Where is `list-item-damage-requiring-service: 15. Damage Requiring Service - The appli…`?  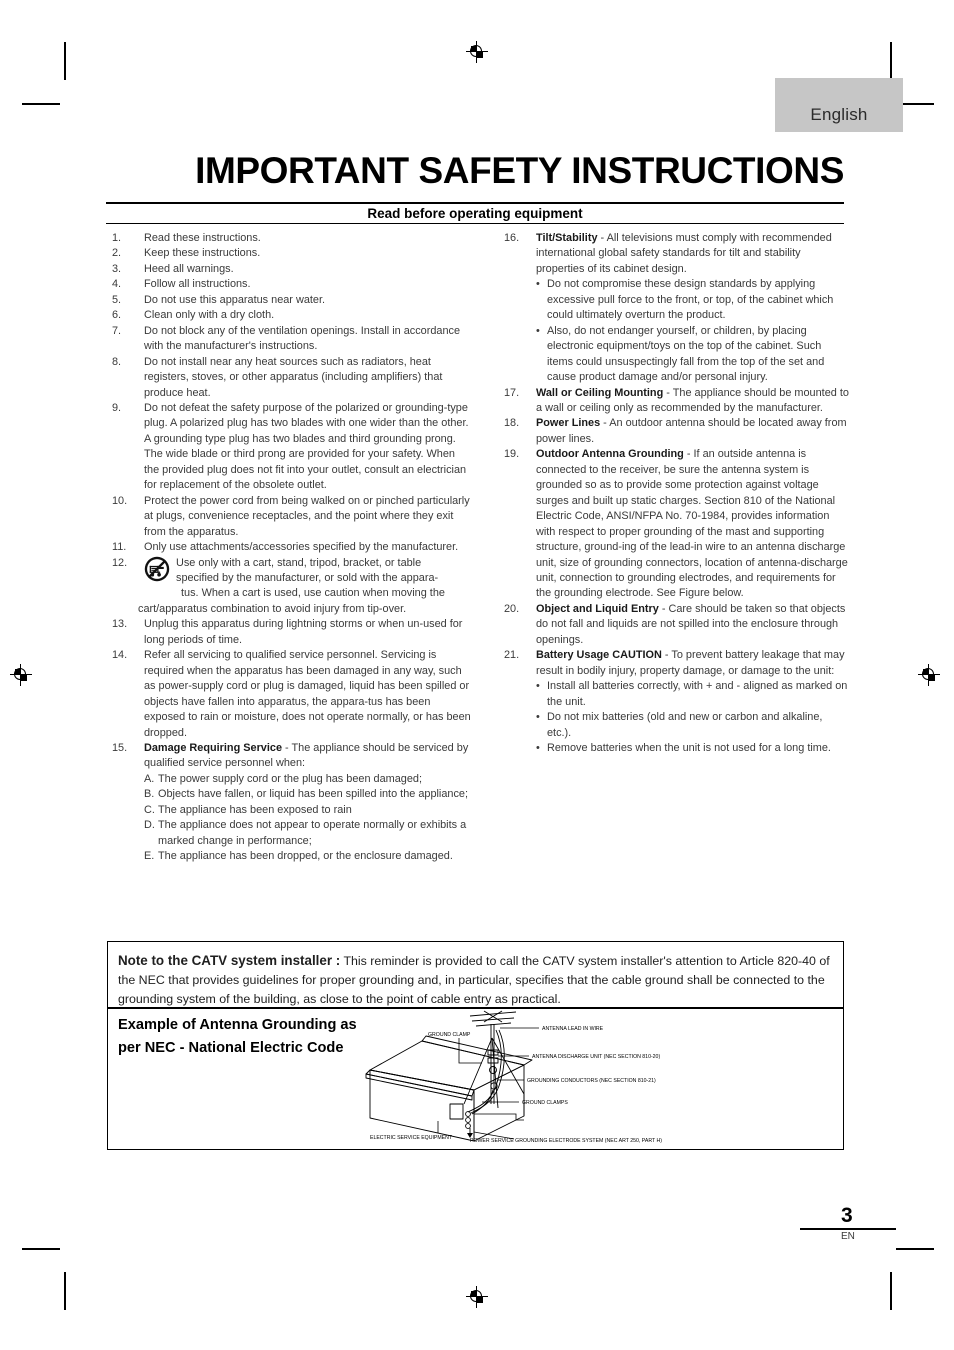
list-item-damage-requiring-service: 15. Damage Requiring Service - The appli… is located at coordinates (292, 803).